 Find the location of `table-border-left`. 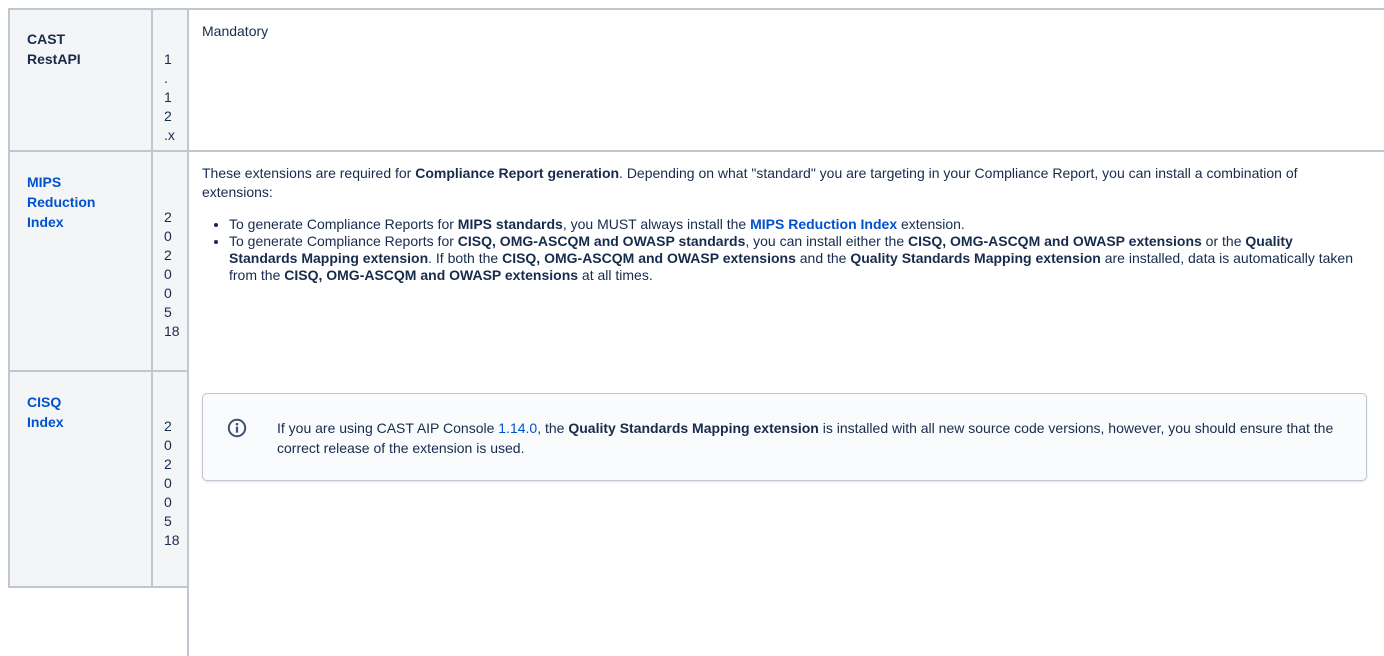

table-border-left is located at coordinates (9, 298).